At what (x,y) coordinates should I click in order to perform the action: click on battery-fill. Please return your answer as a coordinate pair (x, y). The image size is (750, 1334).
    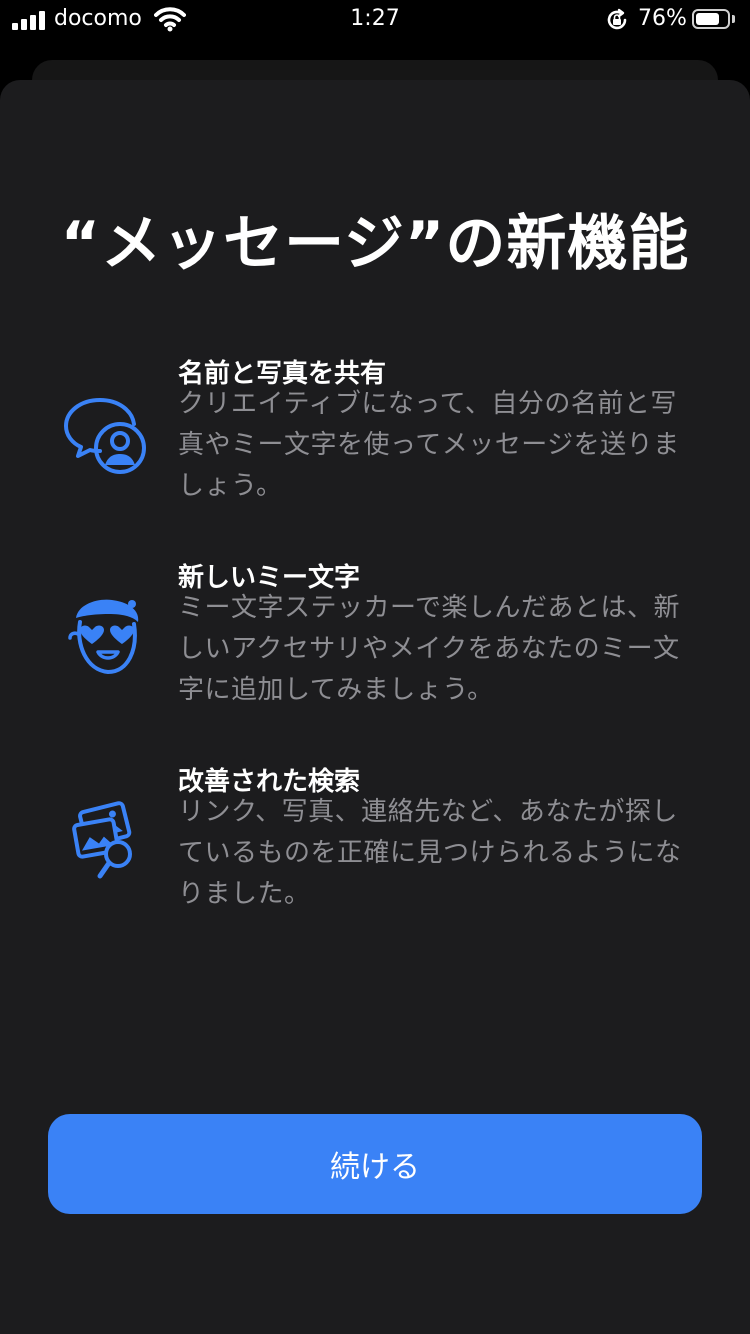
    Looking at the image, I should click on (707, 19).